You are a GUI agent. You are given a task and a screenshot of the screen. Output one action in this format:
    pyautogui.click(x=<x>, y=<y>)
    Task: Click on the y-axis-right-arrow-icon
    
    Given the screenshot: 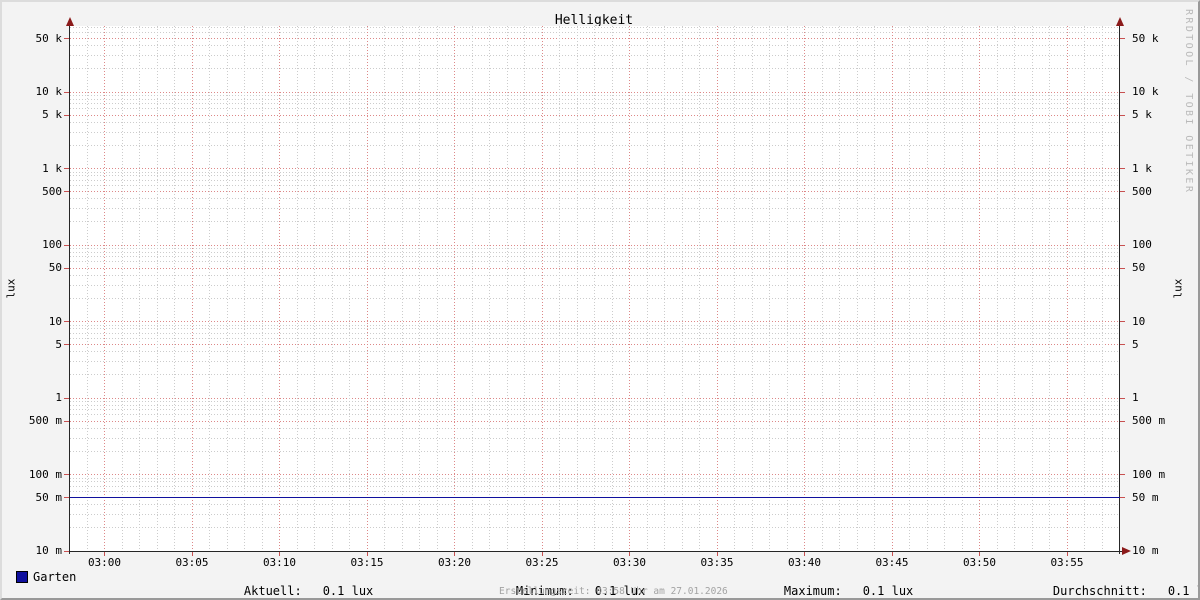 What is the action you would take?
    pyautogui.click(x=1119, y=21)
    